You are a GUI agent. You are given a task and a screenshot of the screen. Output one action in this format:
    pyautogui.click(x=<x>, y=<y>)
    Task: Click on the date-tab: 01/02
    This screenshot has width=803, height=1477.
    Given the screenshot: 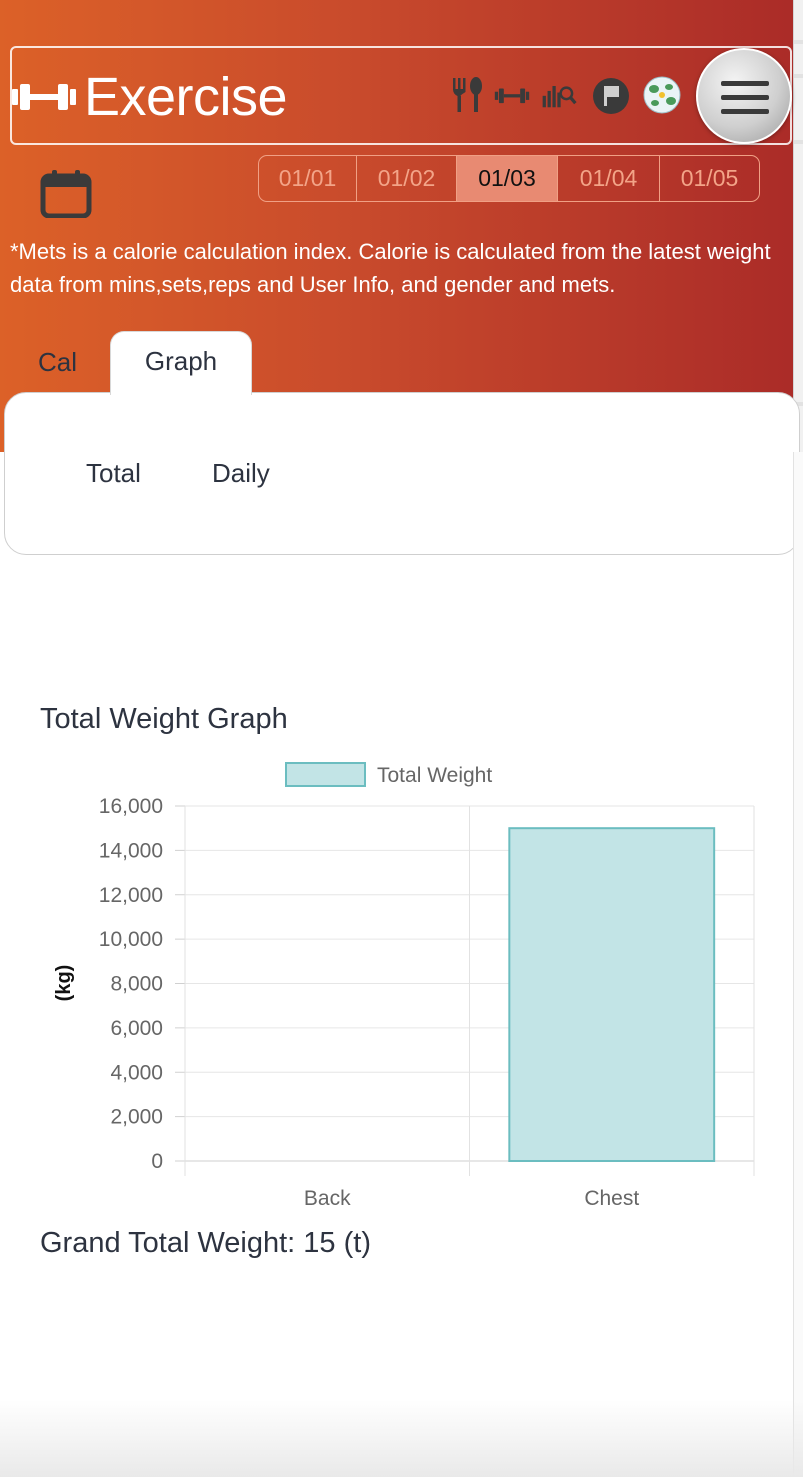 What is the action you would take?
    pyautogui.click(x=407, y=178)
    